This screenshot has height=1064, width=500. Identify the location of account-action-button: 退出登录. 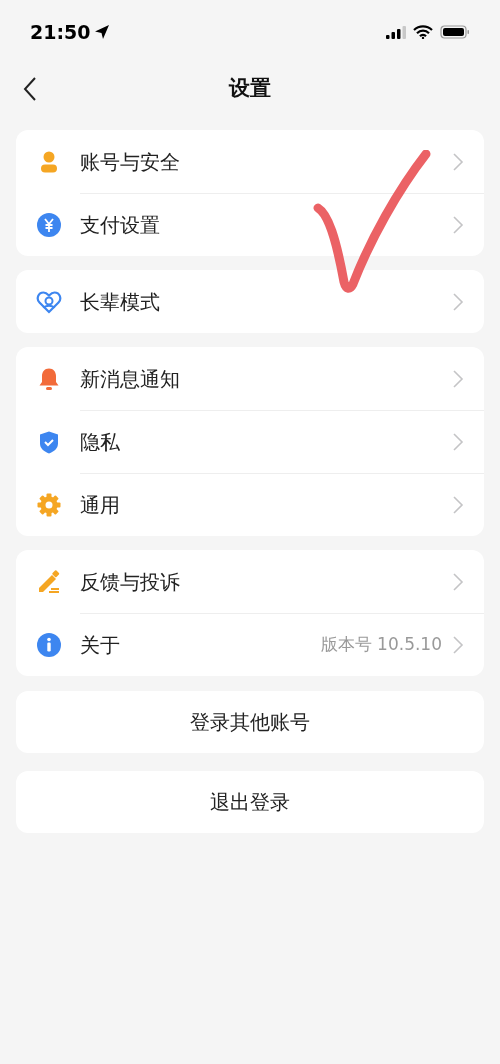
(250, 802).